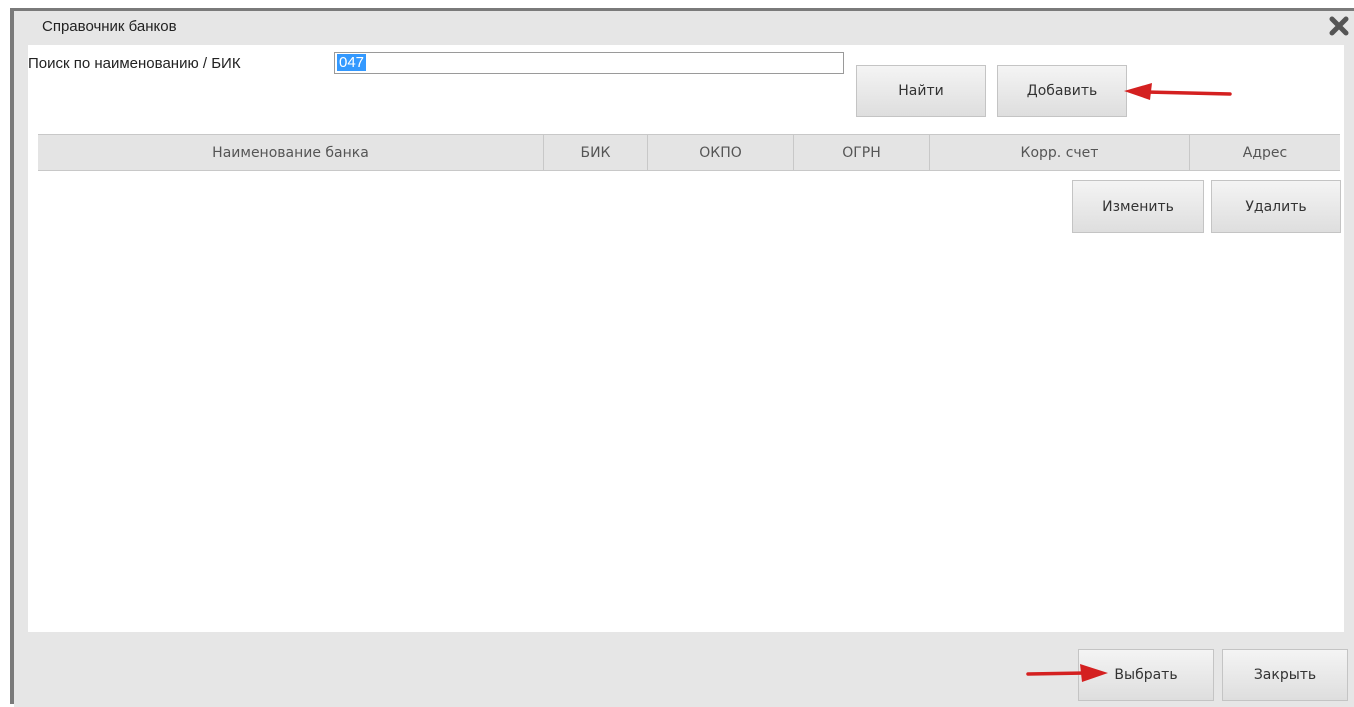 The height and width of the screenshot is (707, 1354). Describe the element at coordinates (921, 91) in the screenshot. I see `find-button: Найти` at that location.